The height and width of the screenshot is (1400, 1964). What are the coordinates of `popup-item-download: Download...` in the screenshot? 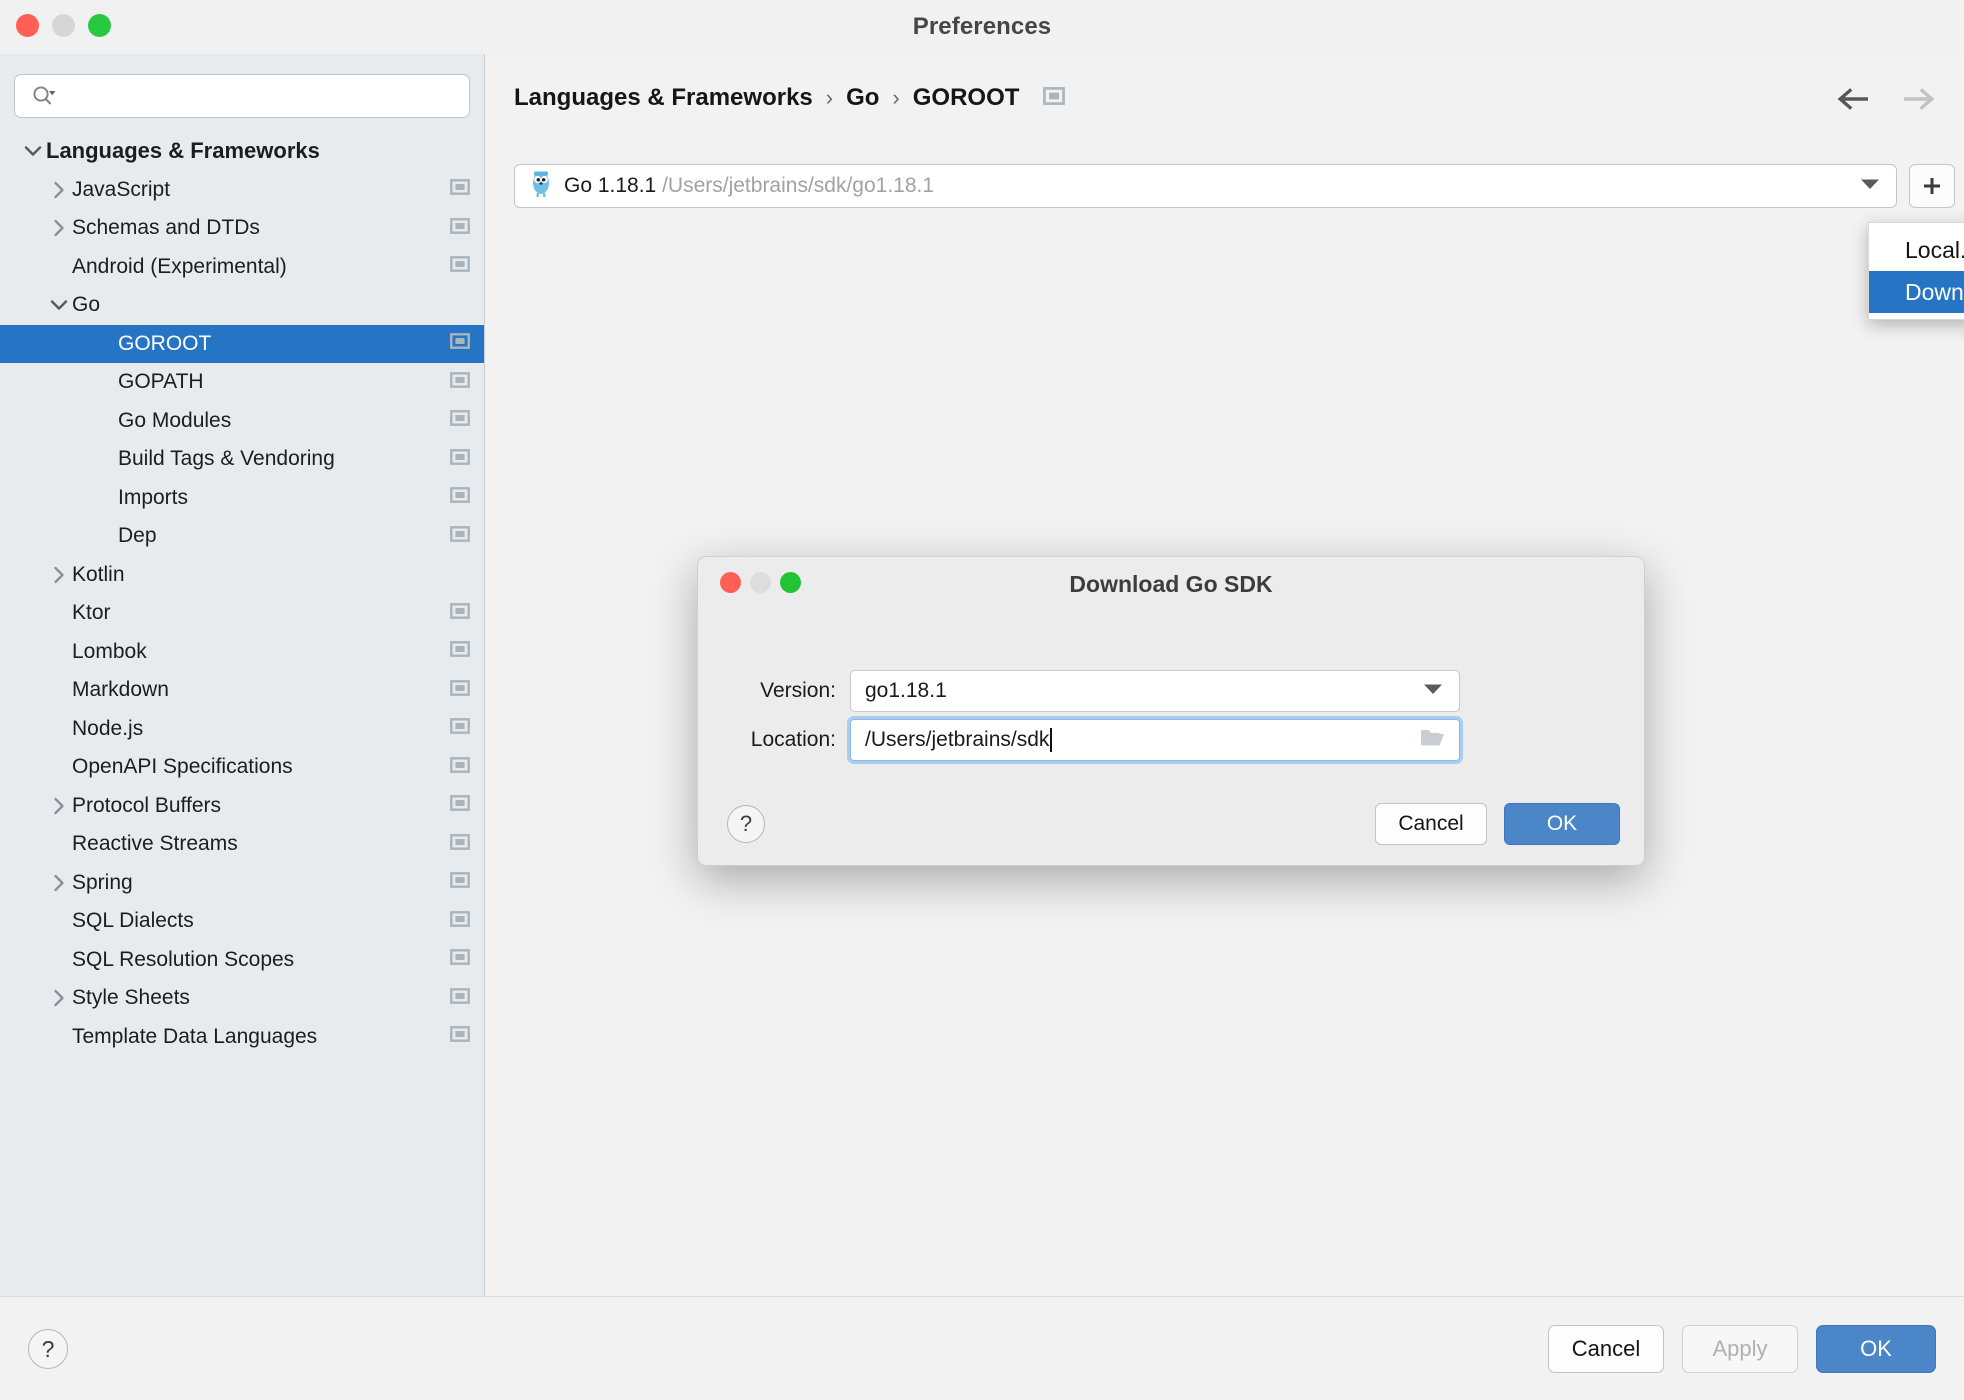 It's located at (1916, 292).